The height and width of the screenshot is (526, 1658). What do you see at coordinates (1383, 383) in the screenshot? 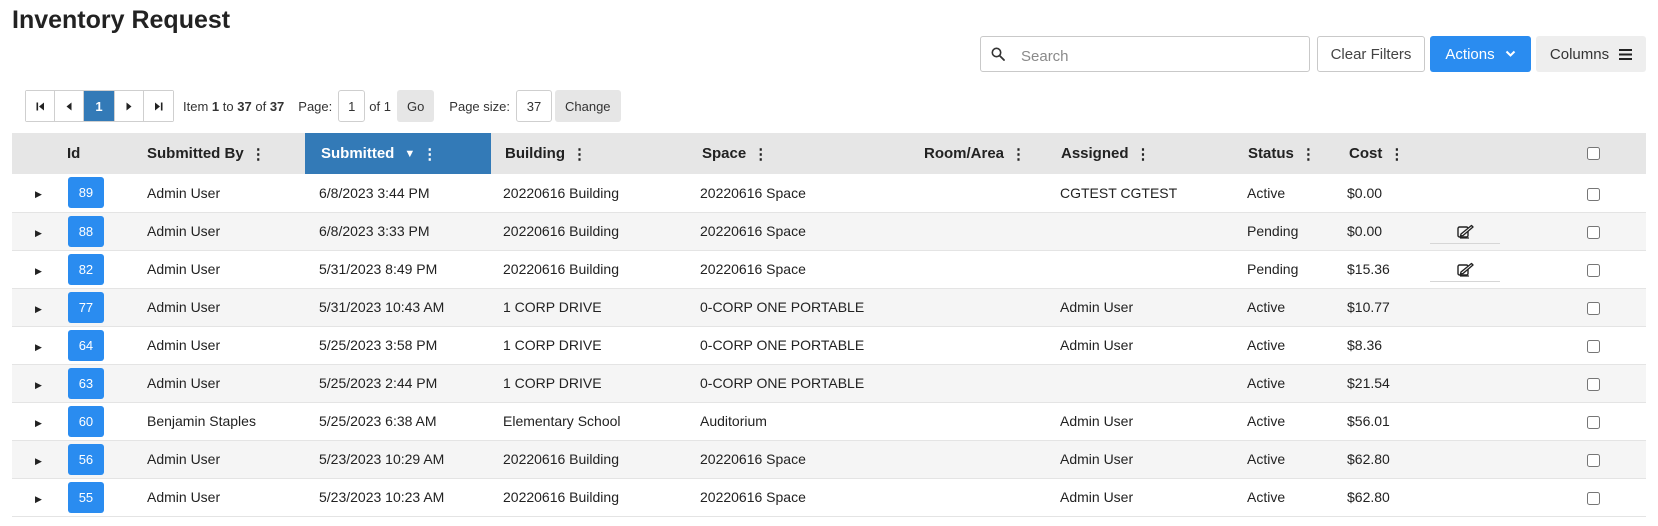
I see `cell-cost: $21.54` at bounding box center [1383, 383].